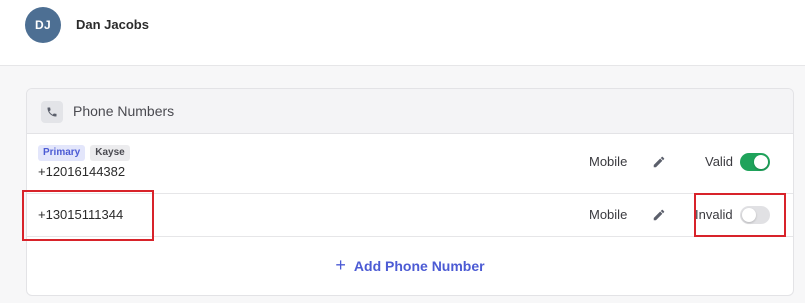 The height and width of the screenshot is (303, 805). I want to click on phone-icon, so click(52, 112).